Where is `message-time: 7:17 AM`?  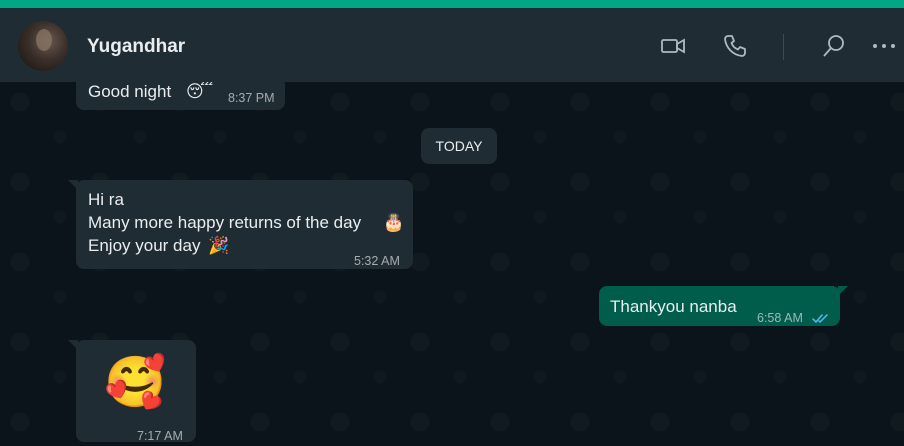 message-time: 7:17 AM is located at coordinates (160, 436).